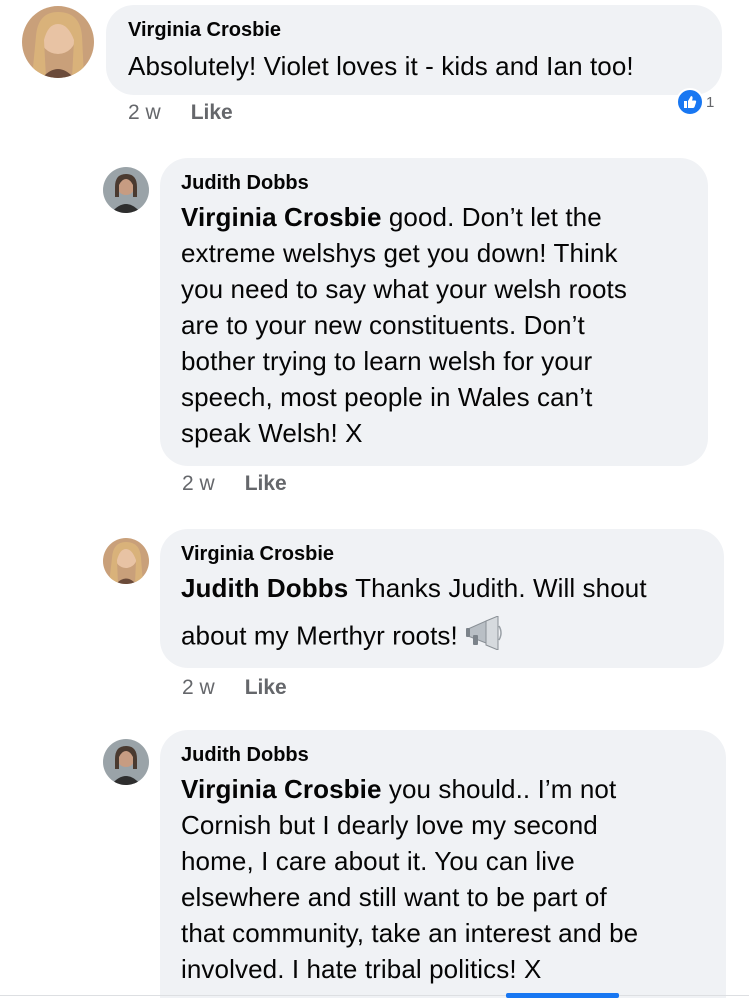 This screenshot has height=998, width=749. Describe the element at coordinates (404, 289) in the screenshot. I see `comment-text-line: you need to say what your welsh roots` at that location.